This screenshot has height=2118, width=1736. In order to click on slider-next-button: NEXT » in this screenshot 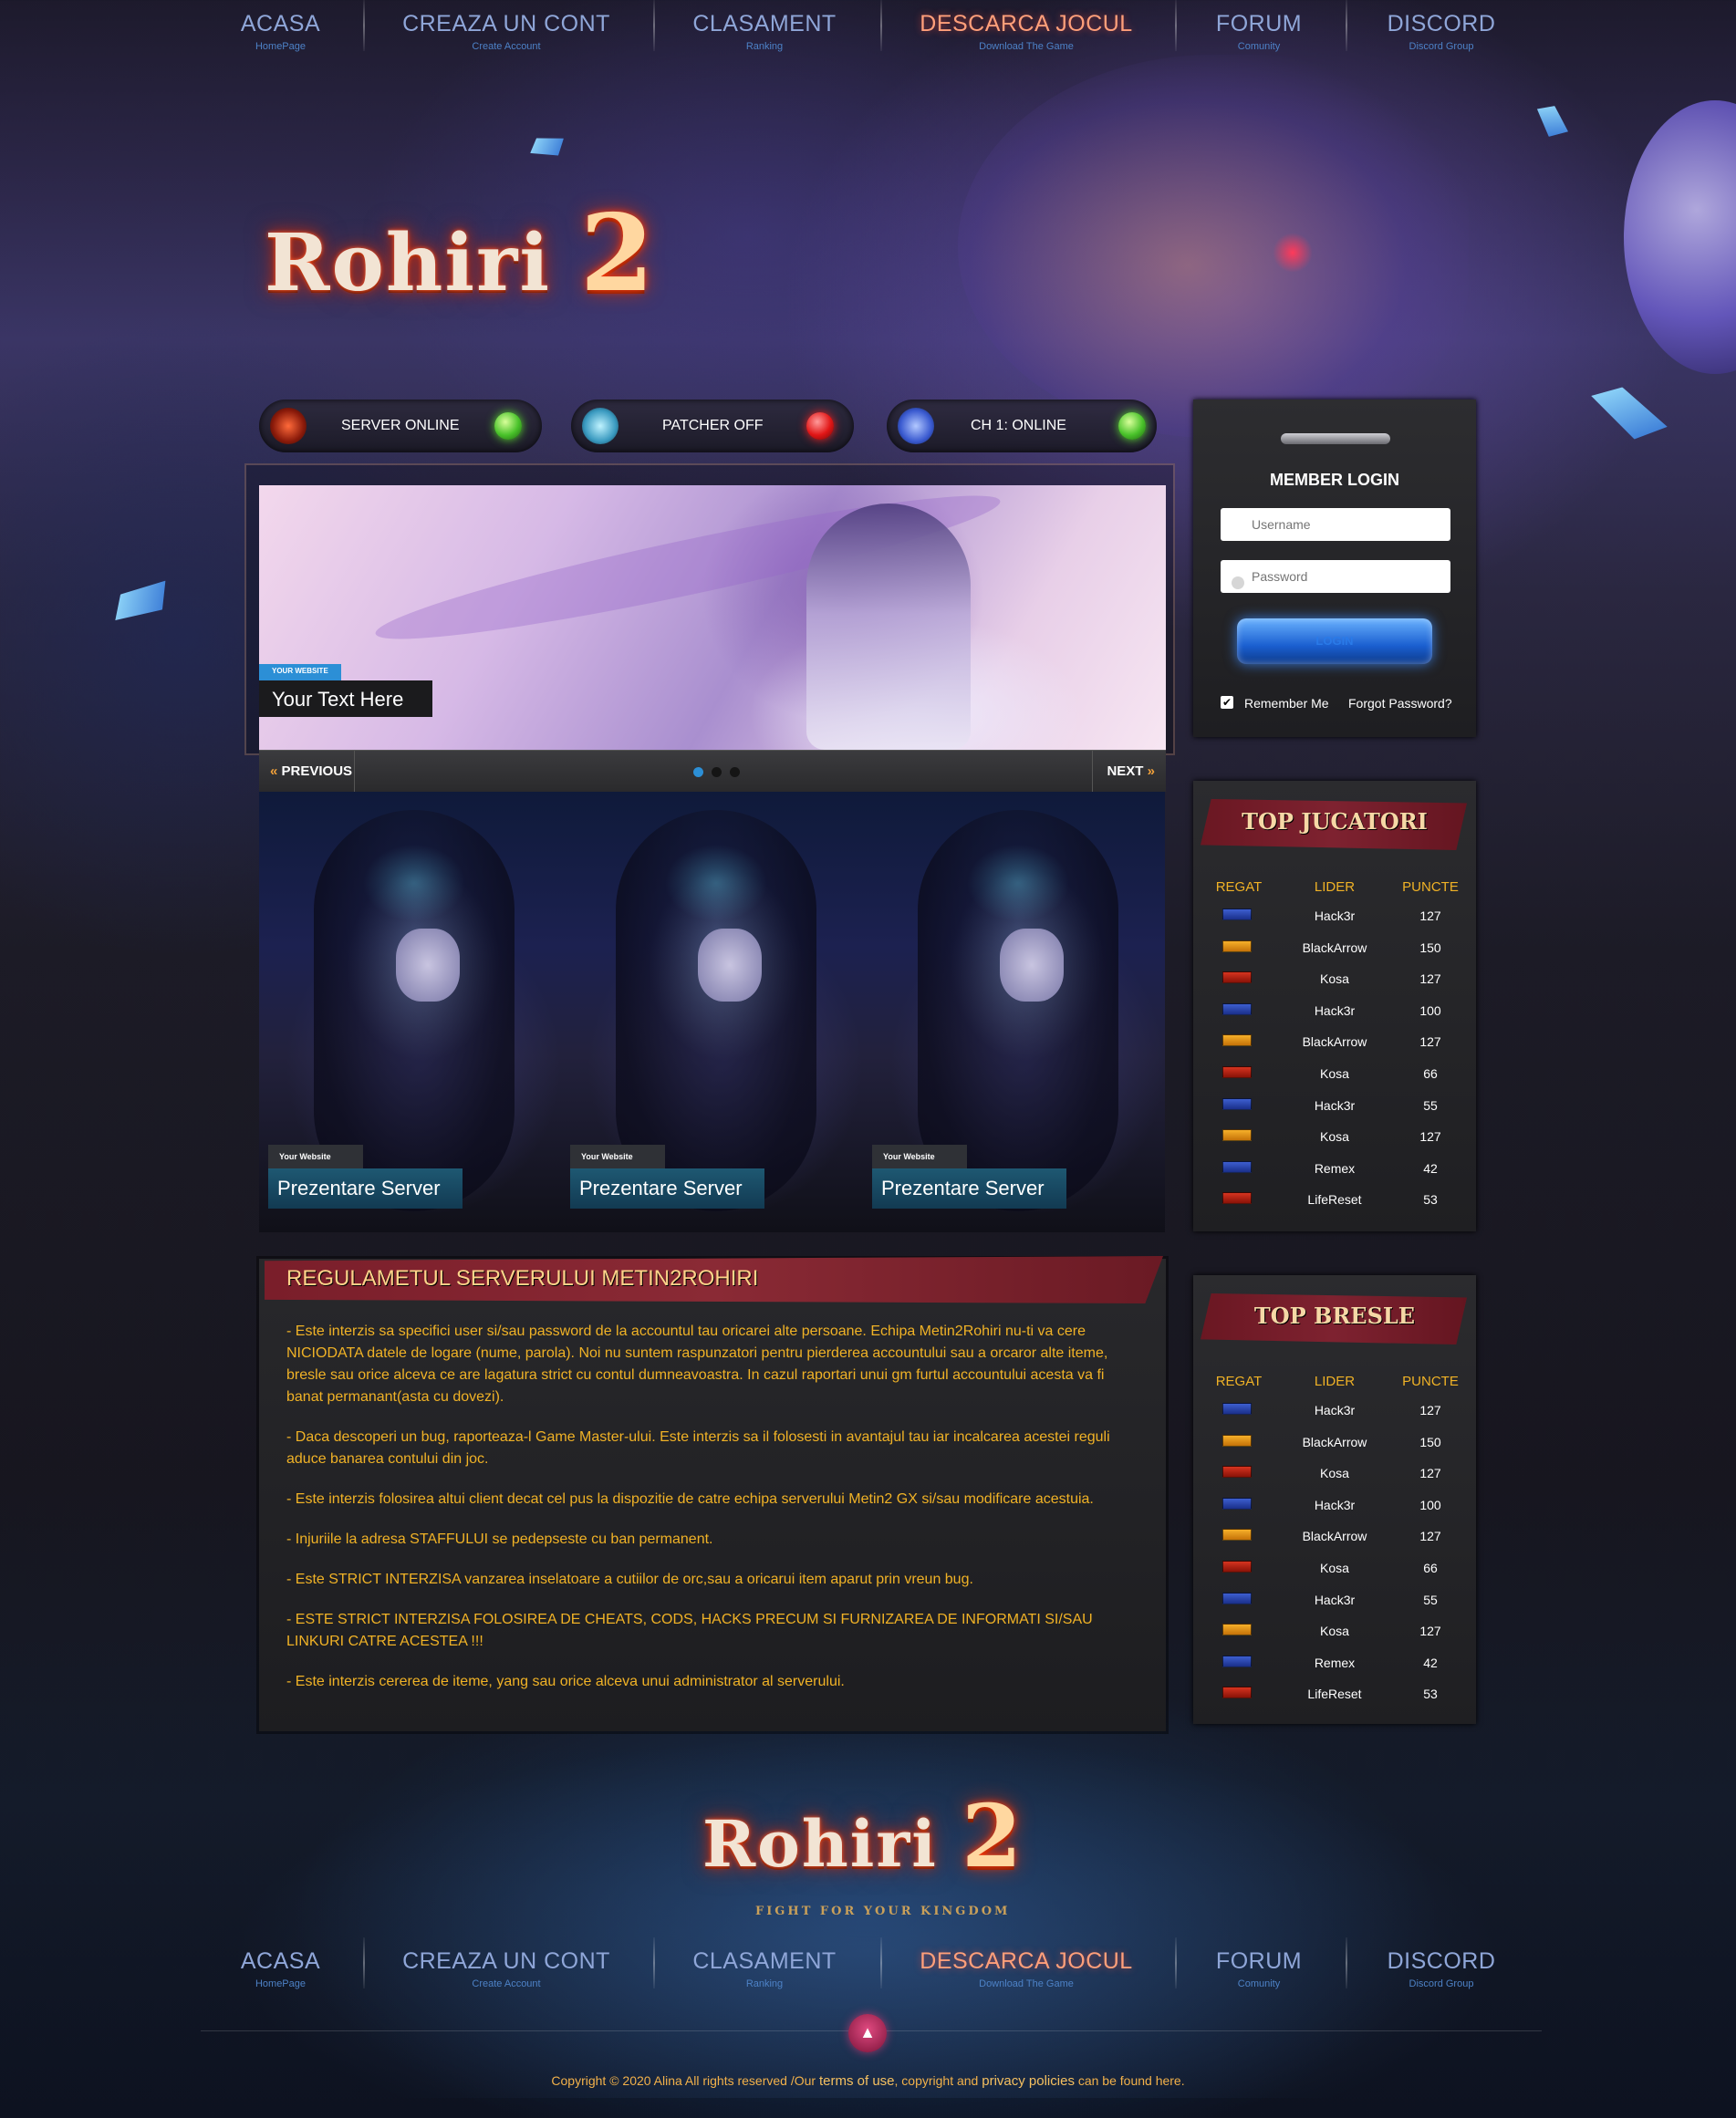, I will do `click(1131, 771)`.